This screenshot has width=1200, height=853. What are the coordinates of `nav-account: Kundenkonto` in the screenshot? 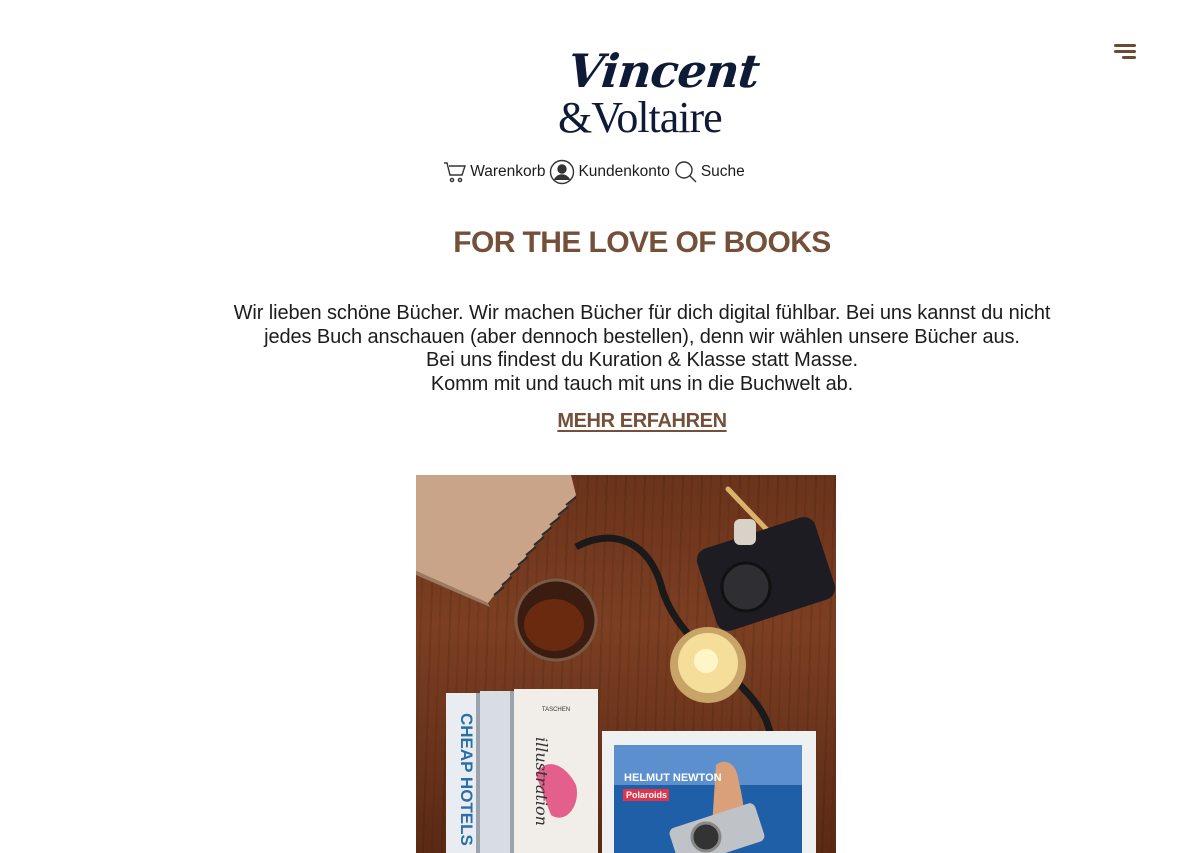 It's located at (609, 172).